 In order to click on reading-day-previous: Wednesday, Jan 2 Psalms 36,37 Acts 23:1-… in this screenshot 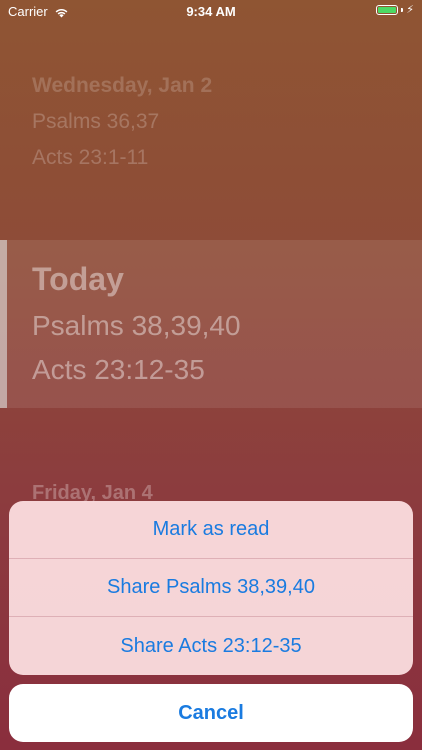, I will do `click(211, 122)`.